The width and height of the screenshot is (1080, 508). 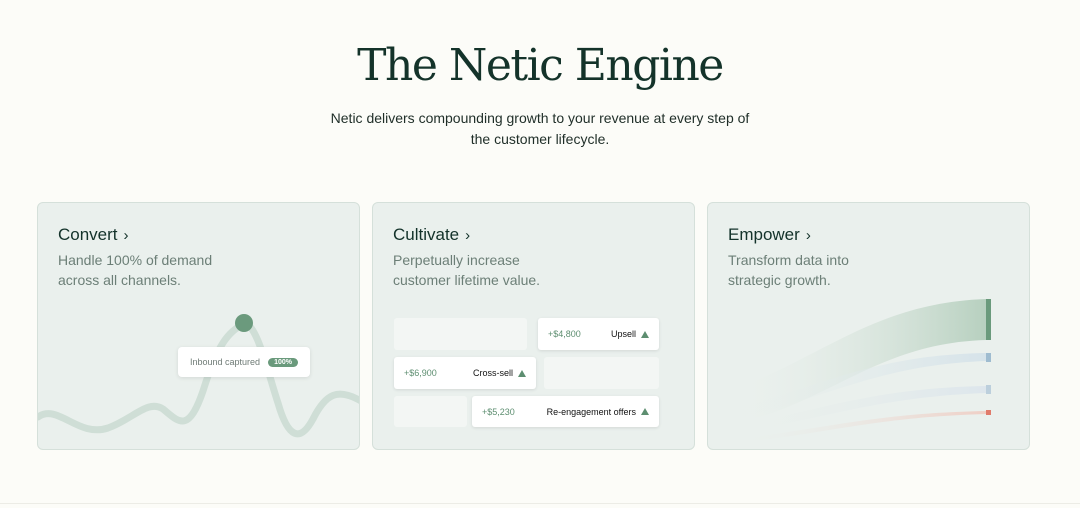 What do you see at coordinates (135, 260) in the screenshot?
I see `convert-desc-line-1: Handle 100% of demand` at bounding box center [135, 260].